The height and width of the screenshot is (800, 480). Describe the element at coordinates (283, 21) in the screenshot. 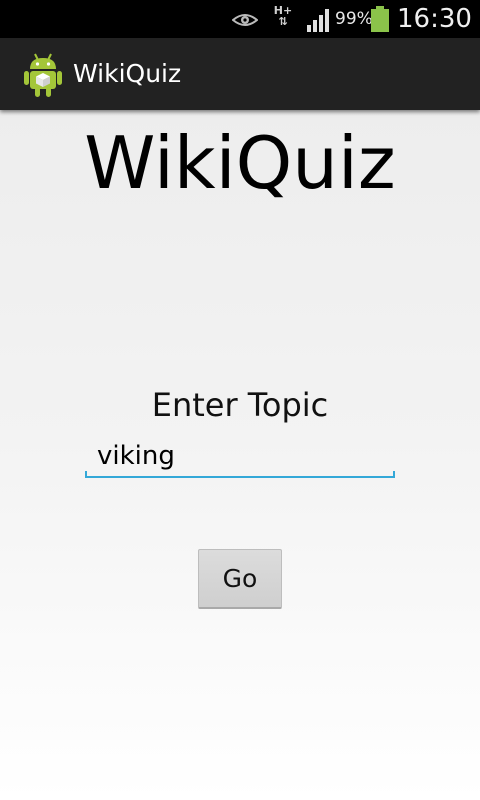

I see `data-arrows-icon: ⇅` at that location.